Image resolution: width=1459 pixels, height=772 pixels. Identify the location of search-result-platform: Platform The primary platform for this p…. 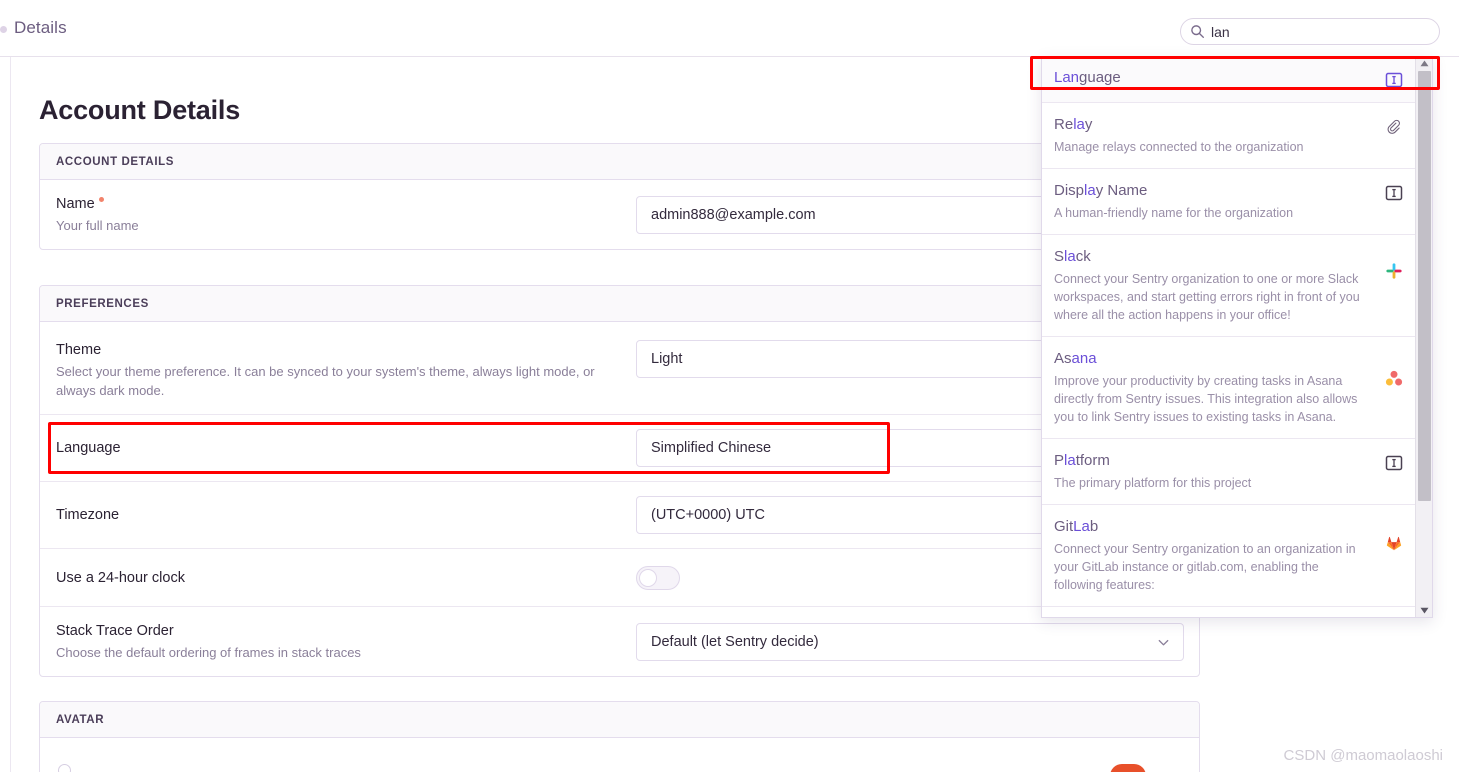
(1229, 472).